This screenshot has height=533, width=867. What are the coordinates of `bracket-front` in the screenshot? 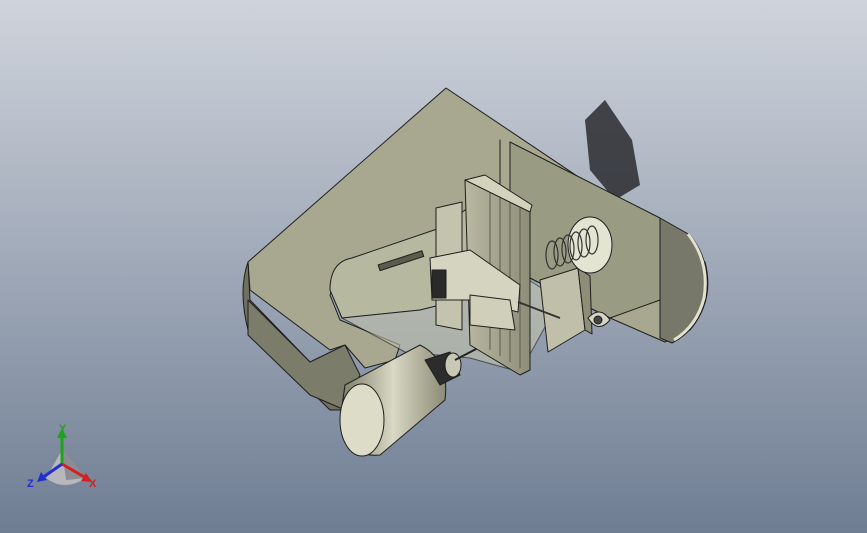 It's located at (492, 312).